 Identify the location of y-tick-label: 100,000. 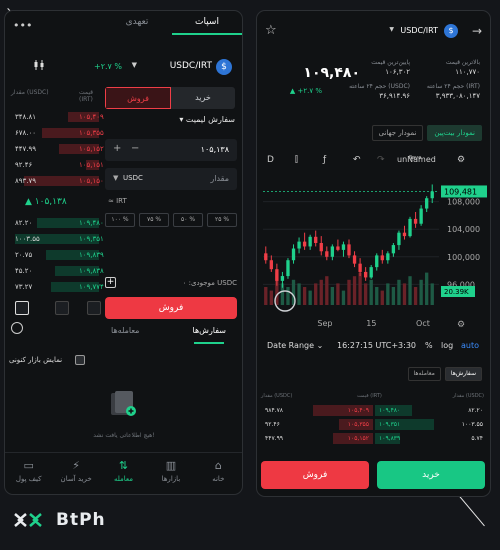
(463, 257).